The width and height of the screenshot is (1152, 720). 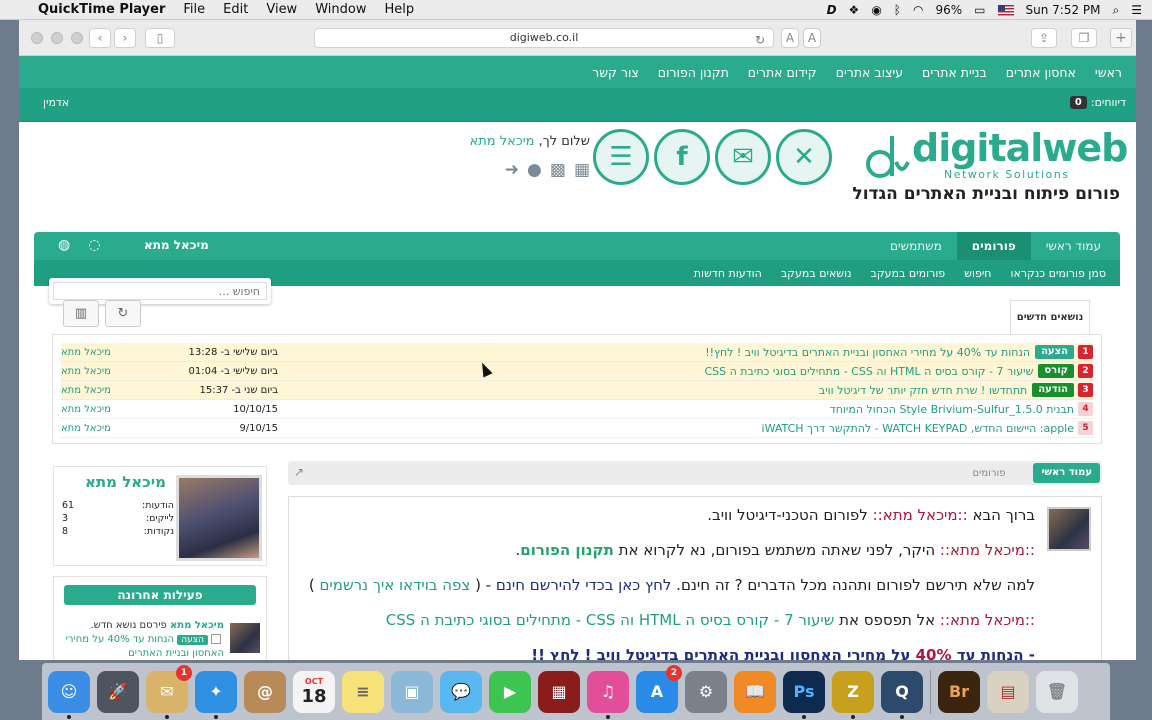 What do you see at coordinates (902, 694) in the screenshot?
I see `quicktime-icon: Q` at bounding box center [902, 694].